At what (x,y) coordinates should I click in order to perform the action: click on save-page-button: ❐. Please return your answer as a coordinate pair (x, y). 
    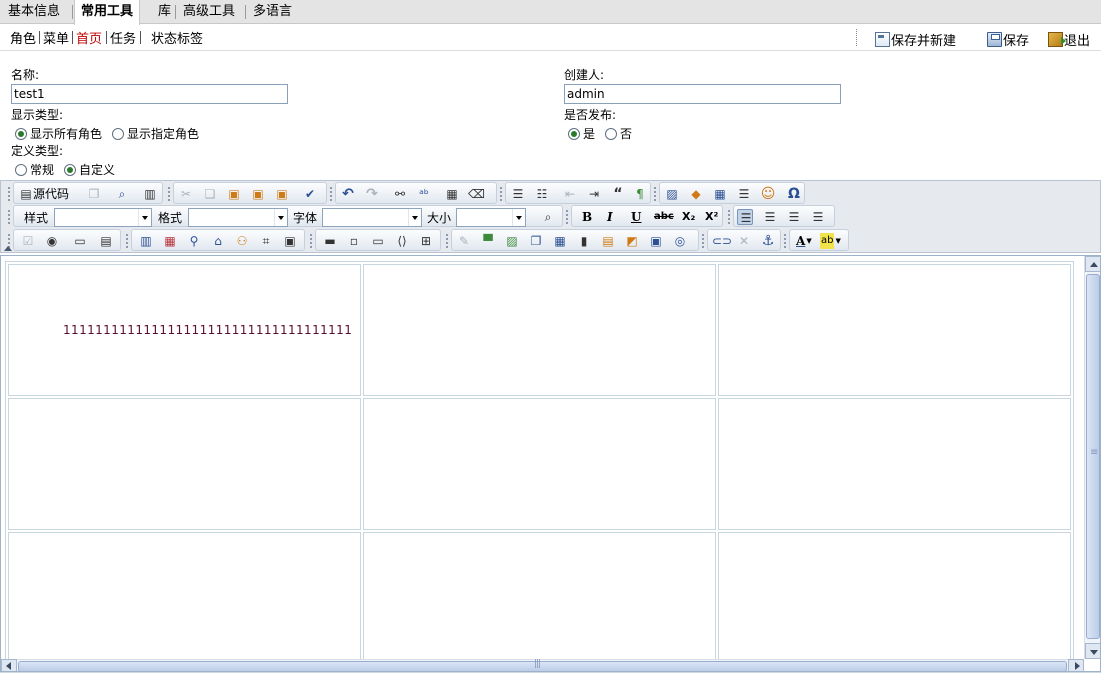
    Looking at the image, I should click on (94, 194).